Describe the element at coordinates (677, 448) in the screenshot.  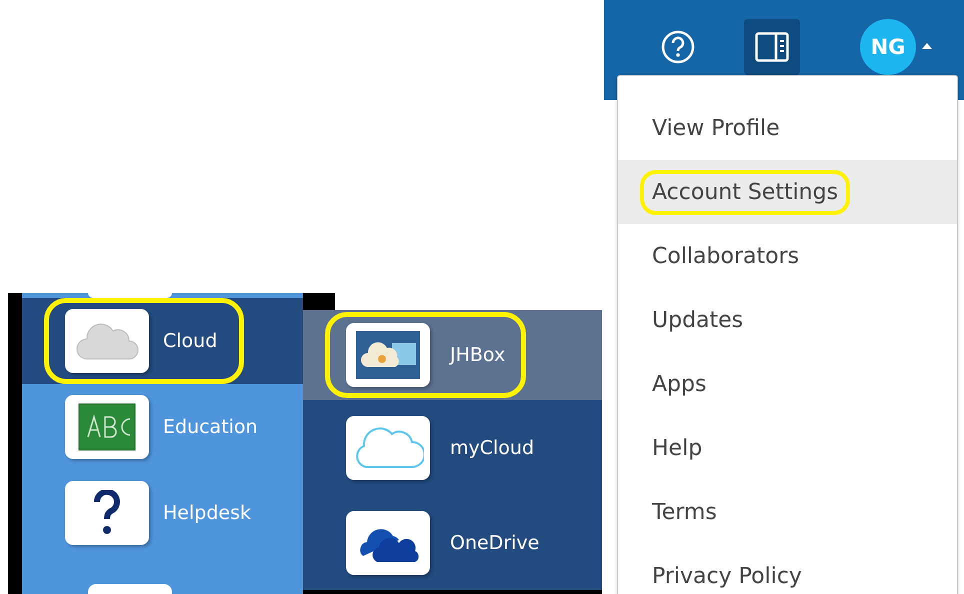
I see `menu-item-label: Help` at that location.